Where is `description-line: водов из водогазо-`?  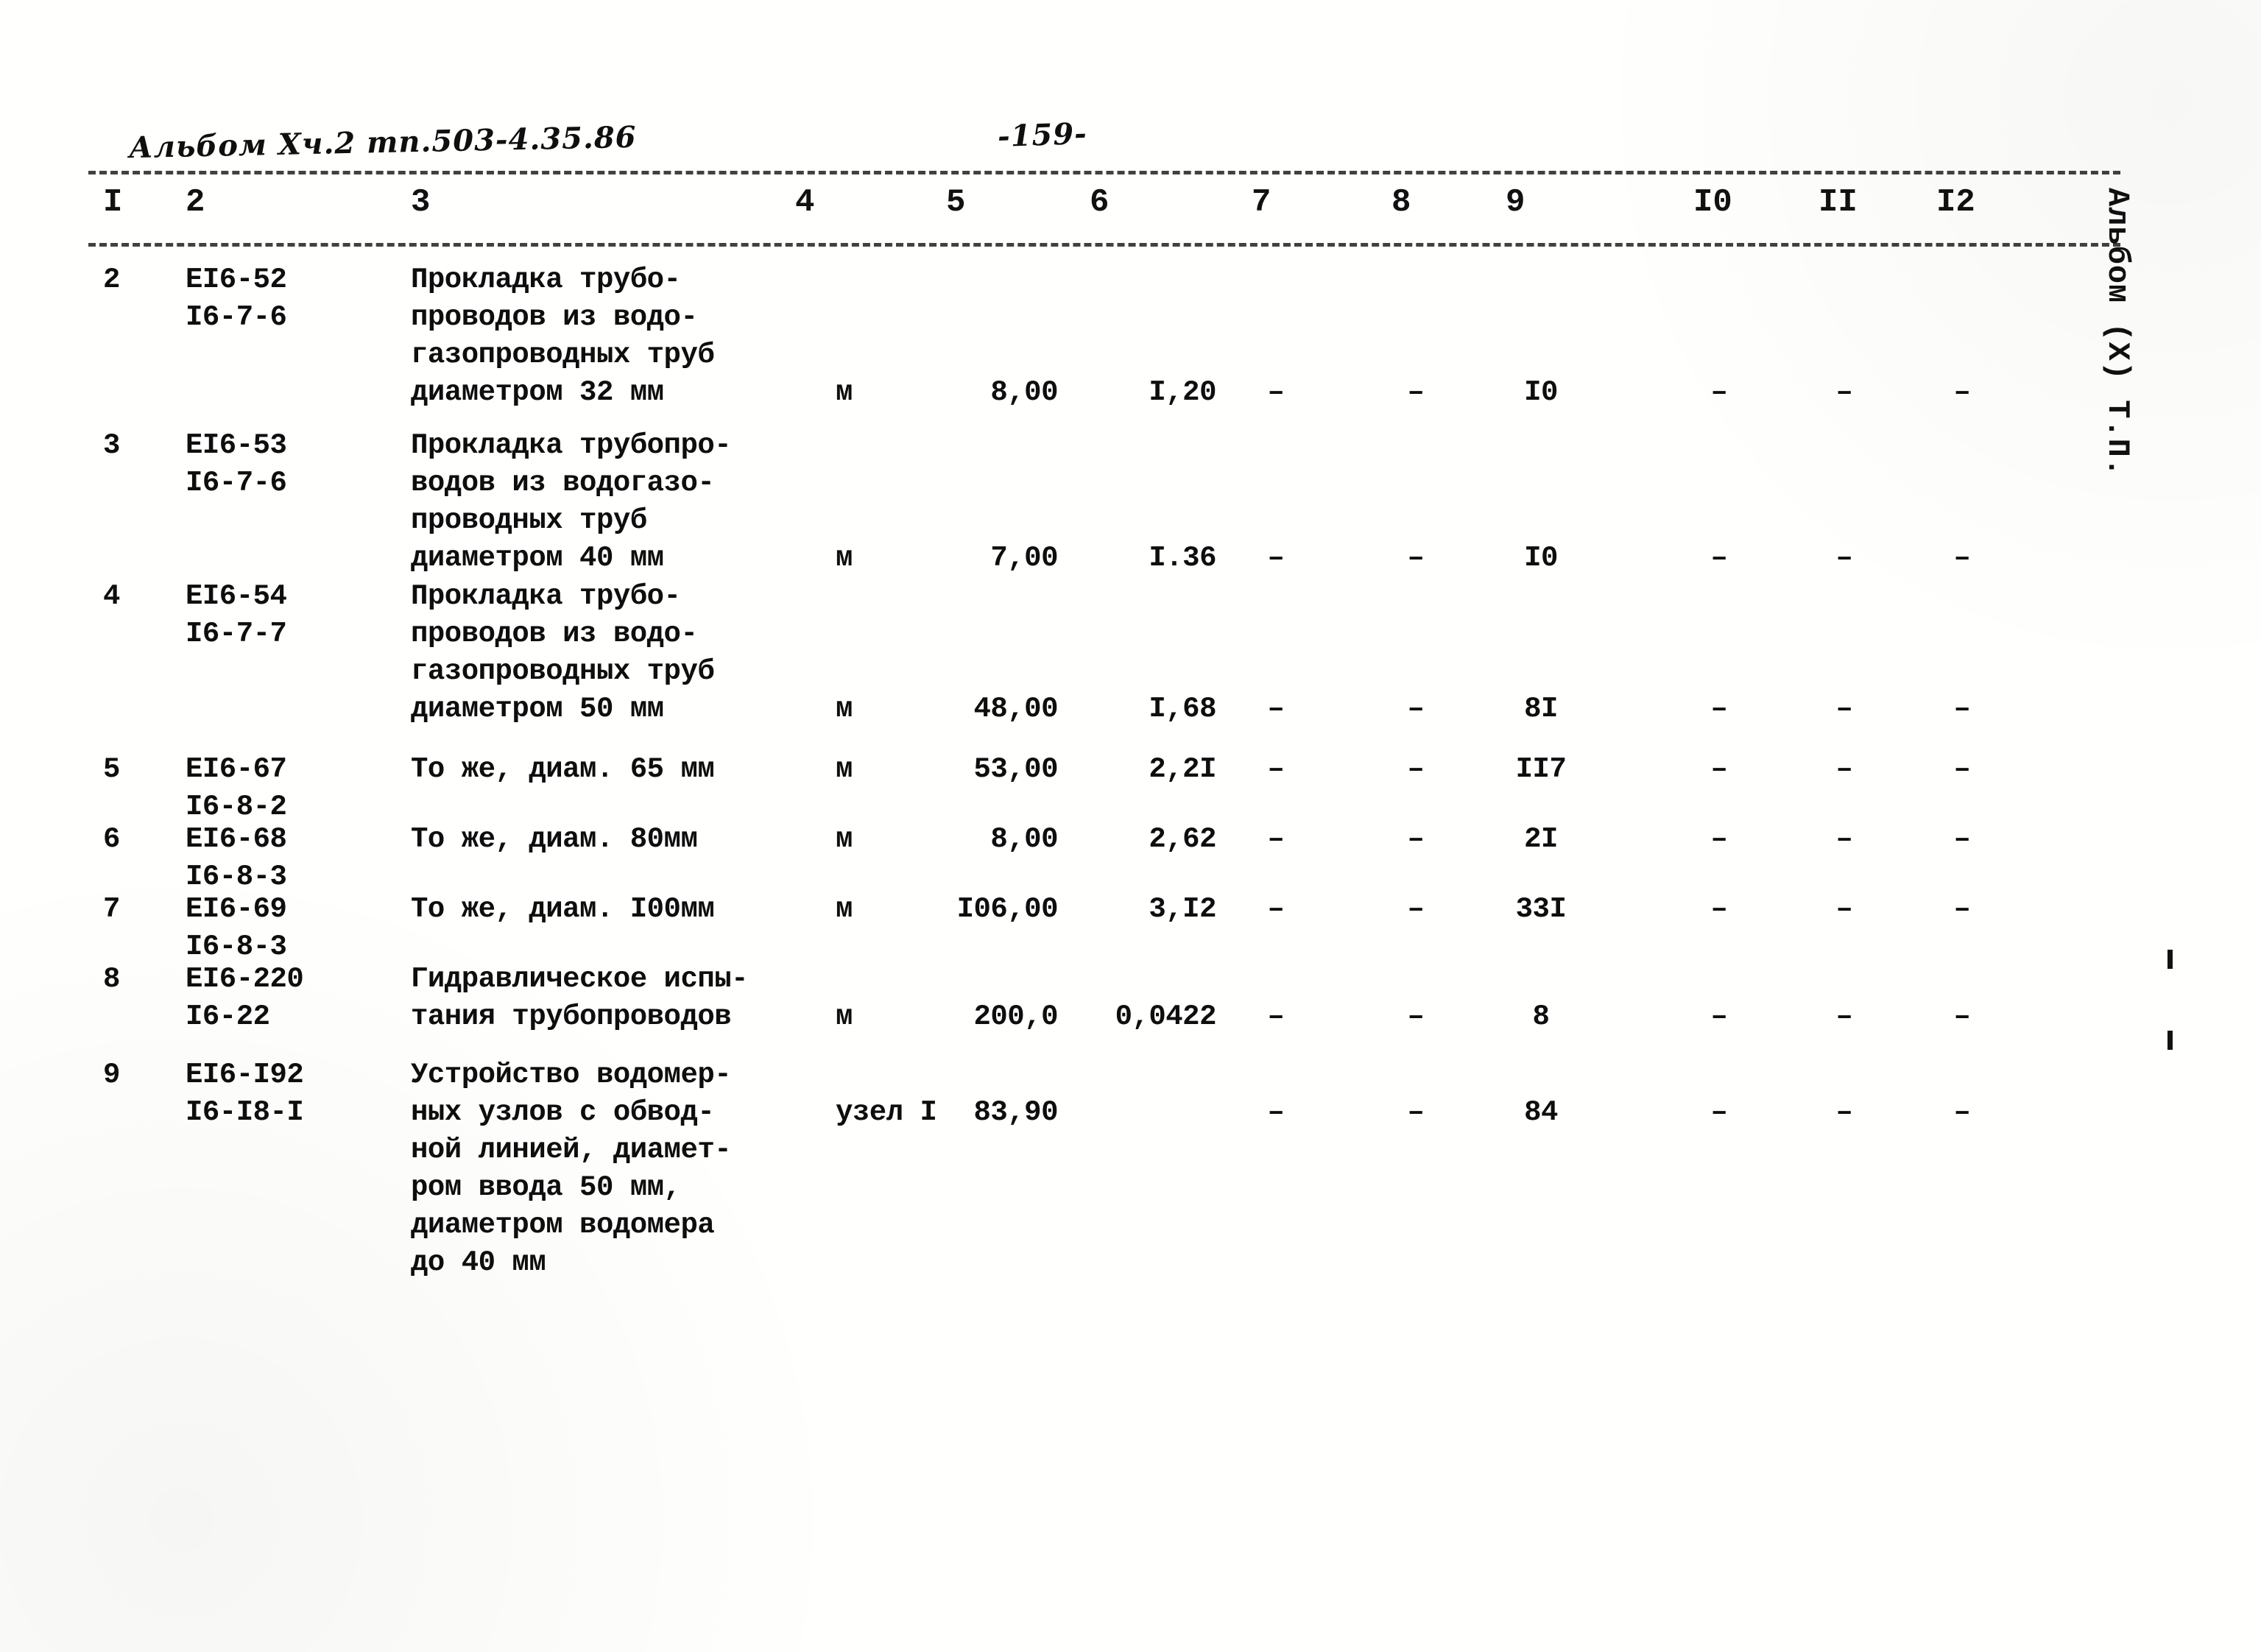 description-line: водов из водогазо- is located at coordinates (563, 483).